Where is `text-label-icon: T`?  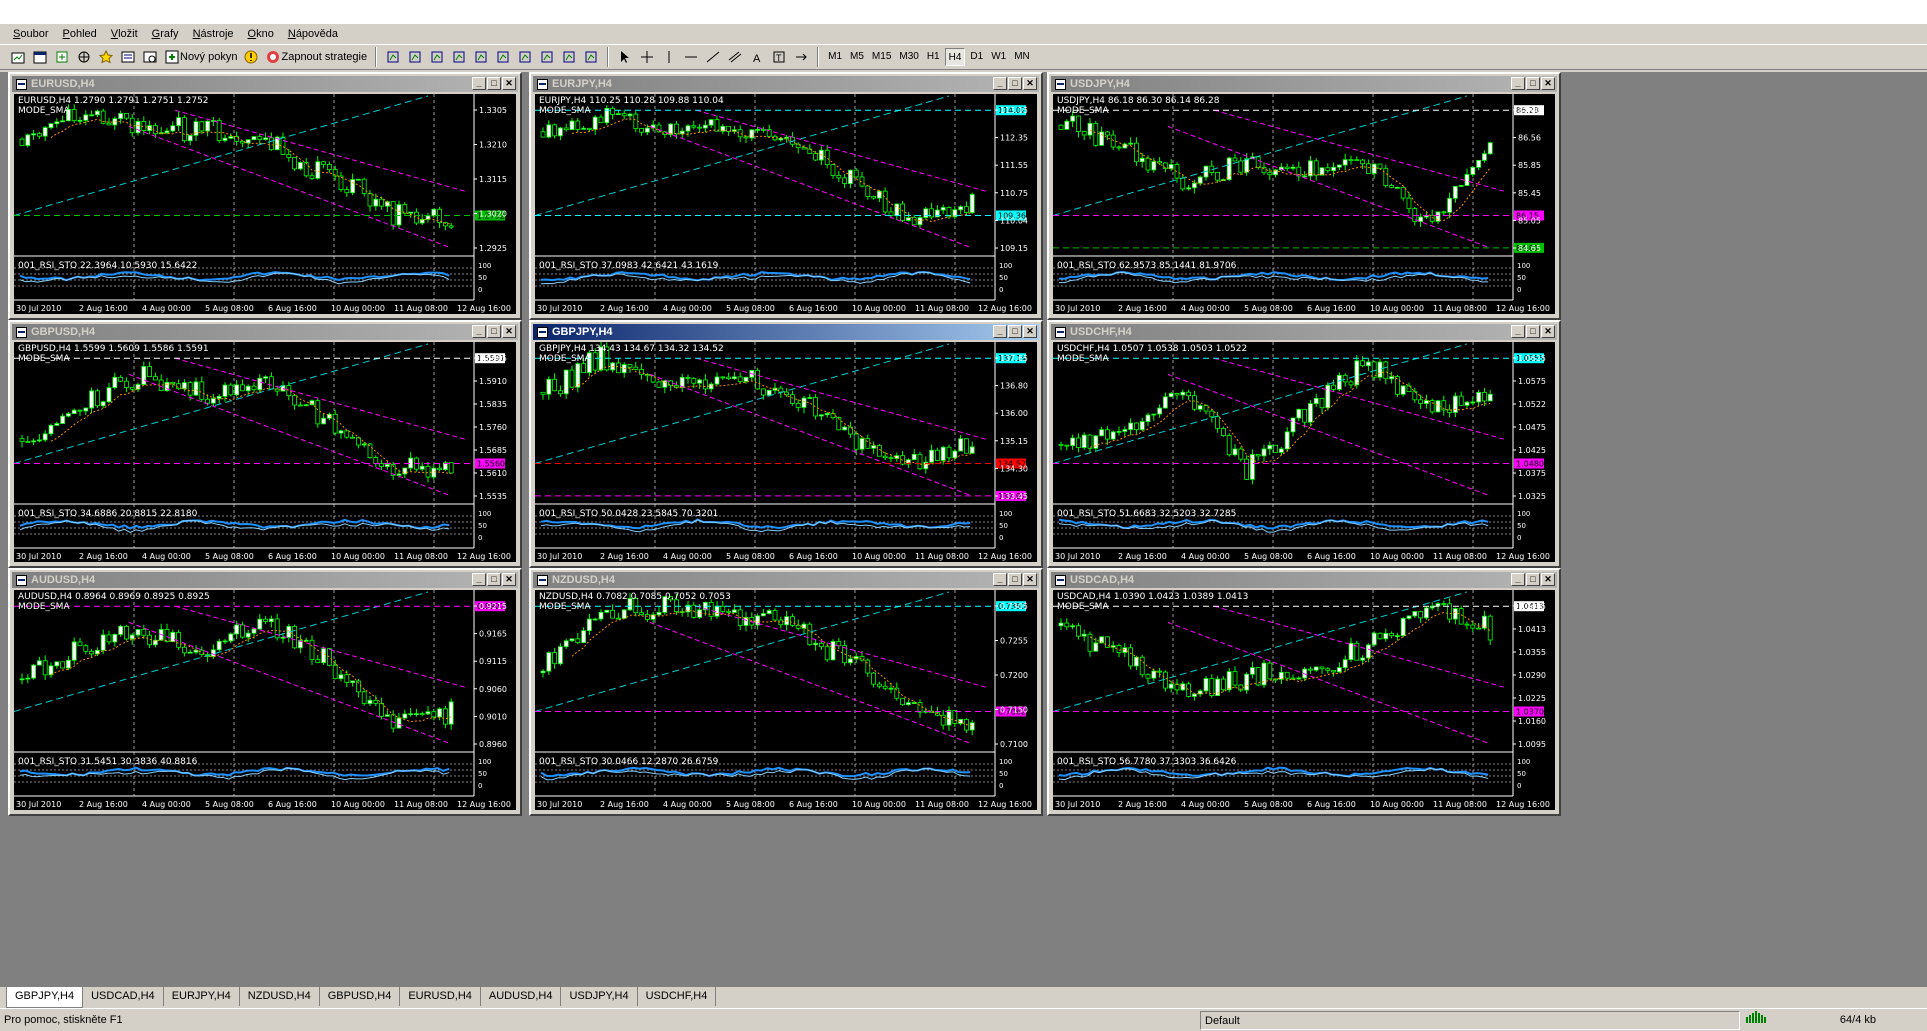
text-label-icon: T is located at coordinates (779, 57).